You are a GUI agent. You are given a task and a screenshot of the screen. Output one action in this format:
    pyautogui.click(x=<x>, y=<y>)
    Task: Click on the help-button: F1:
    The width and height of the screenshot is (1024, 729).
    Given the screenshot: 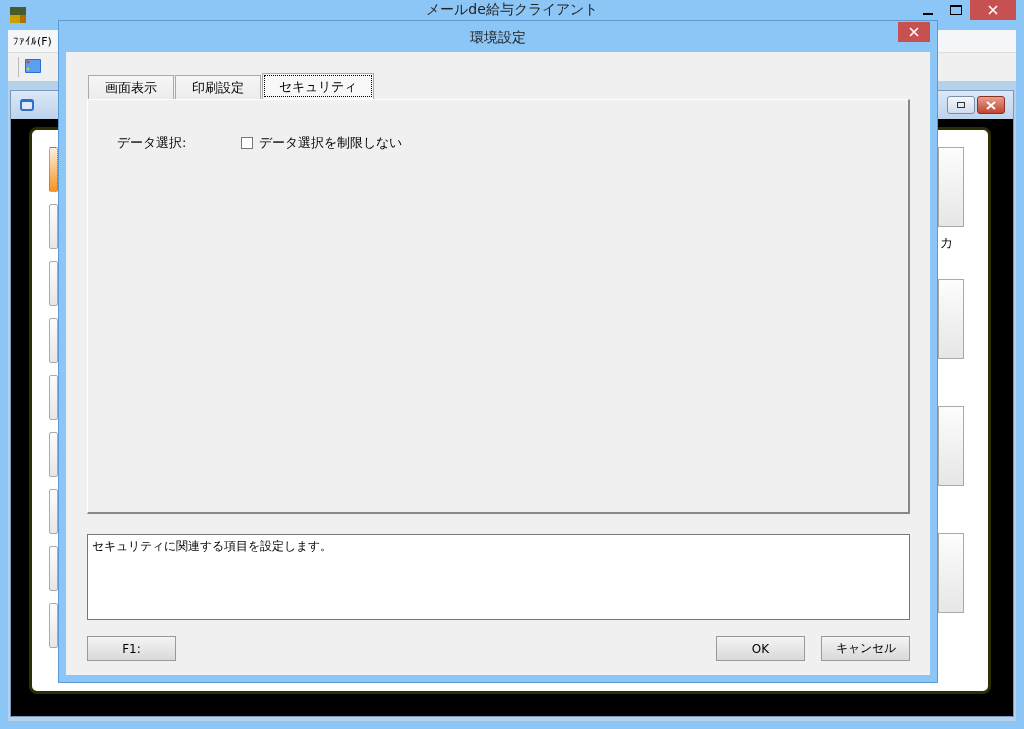 What is the action you would take?
    pyautogui.click(x=131, y=648)
    